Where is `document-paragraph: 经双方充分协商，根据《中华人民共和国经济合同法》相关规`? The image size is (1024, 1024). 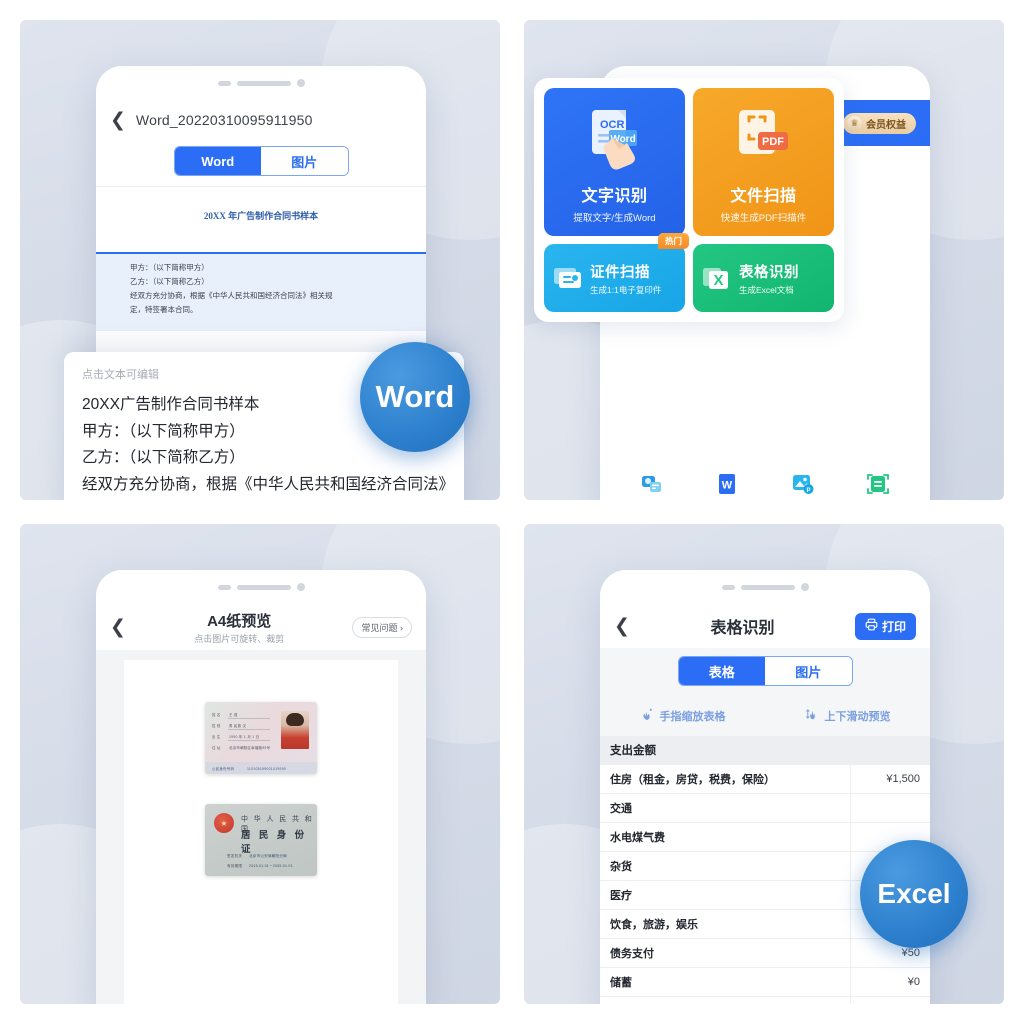
document-paragraph: 经双方充分协商，根据《中华人民共和国经济合同法》相关规 is located at coordinates (231, 295).